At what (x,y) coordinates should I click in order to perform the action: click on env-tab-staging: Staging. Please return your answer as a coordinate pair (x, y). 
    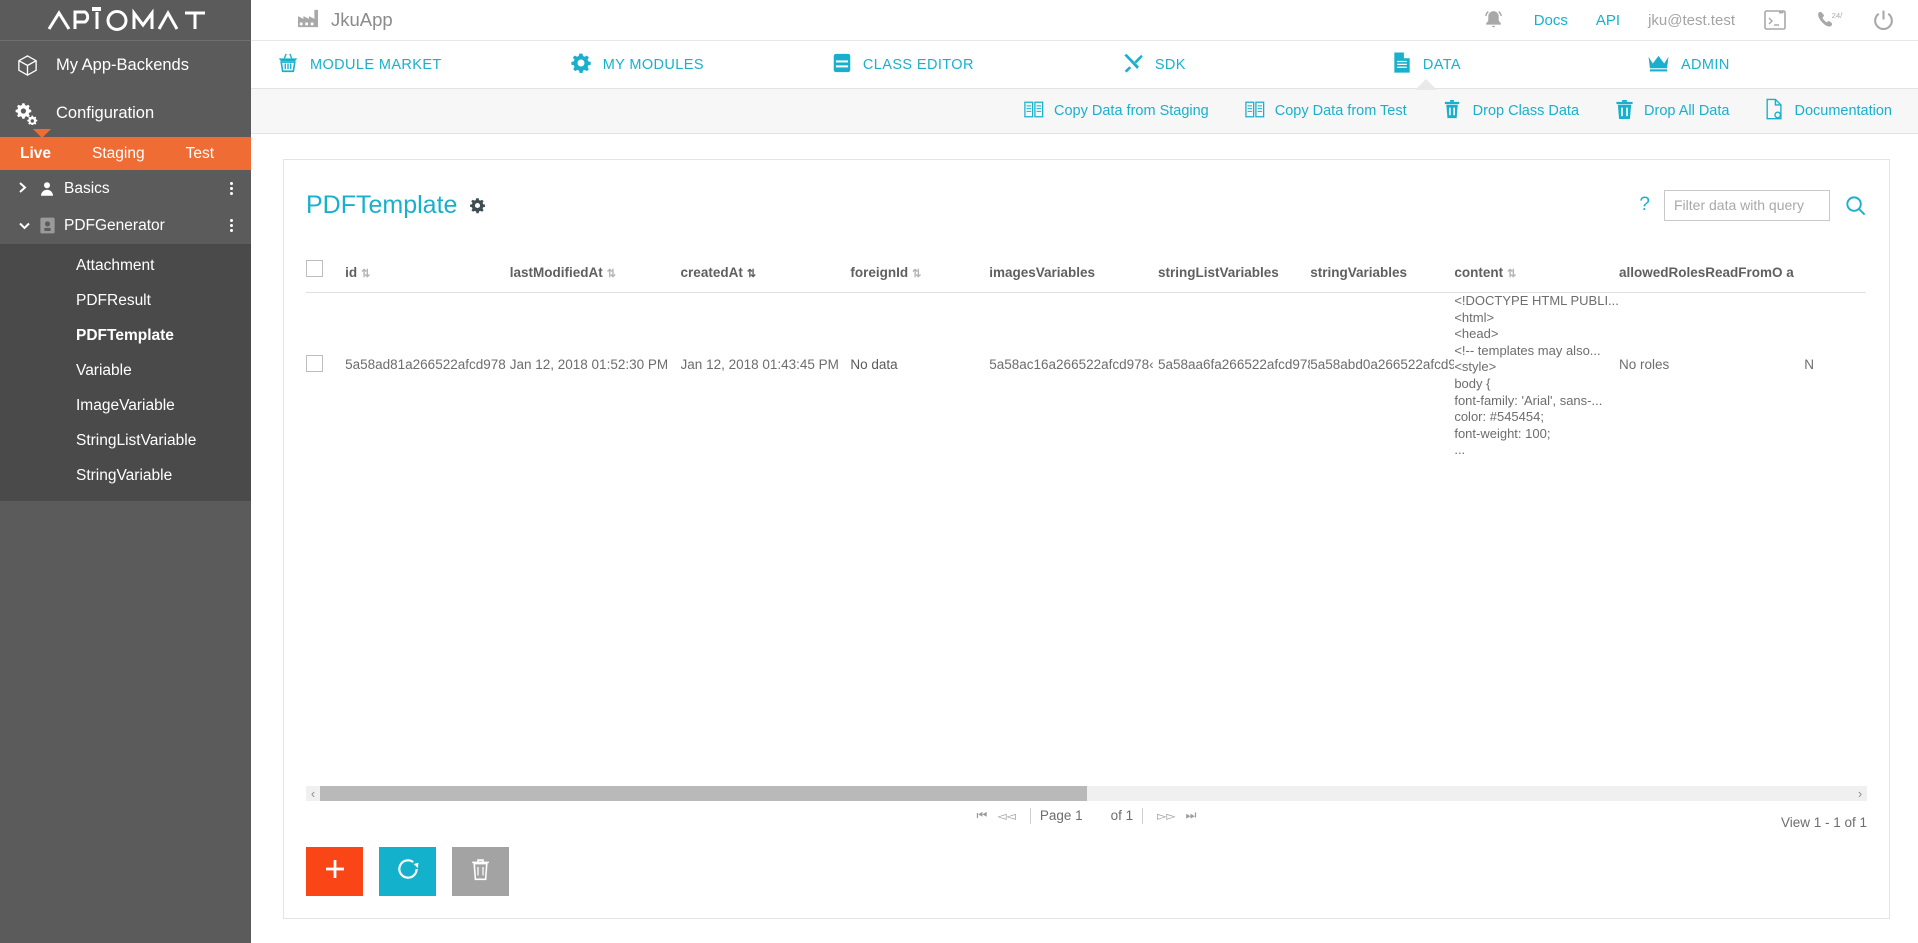
    Looking at the image, I should click on (118, 154).